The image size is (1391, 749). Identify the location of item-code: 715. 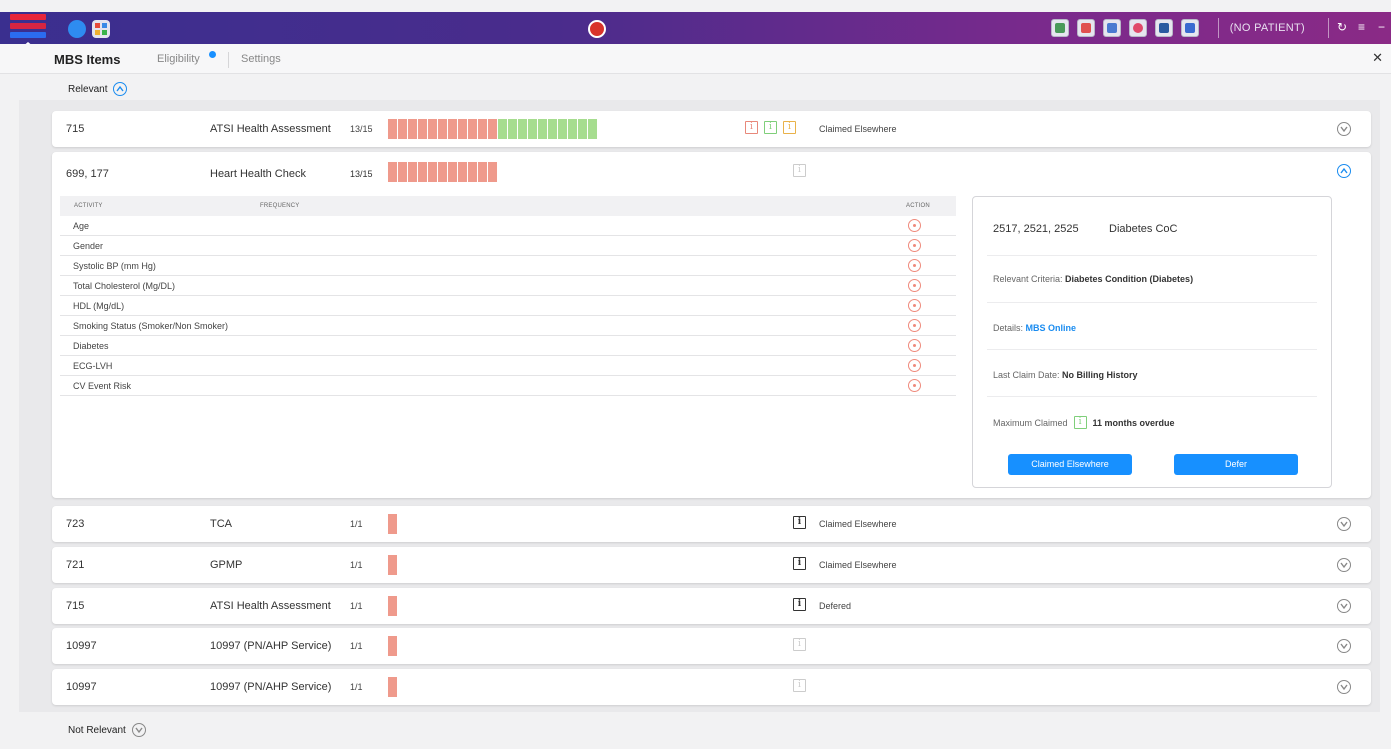
(75, 606).